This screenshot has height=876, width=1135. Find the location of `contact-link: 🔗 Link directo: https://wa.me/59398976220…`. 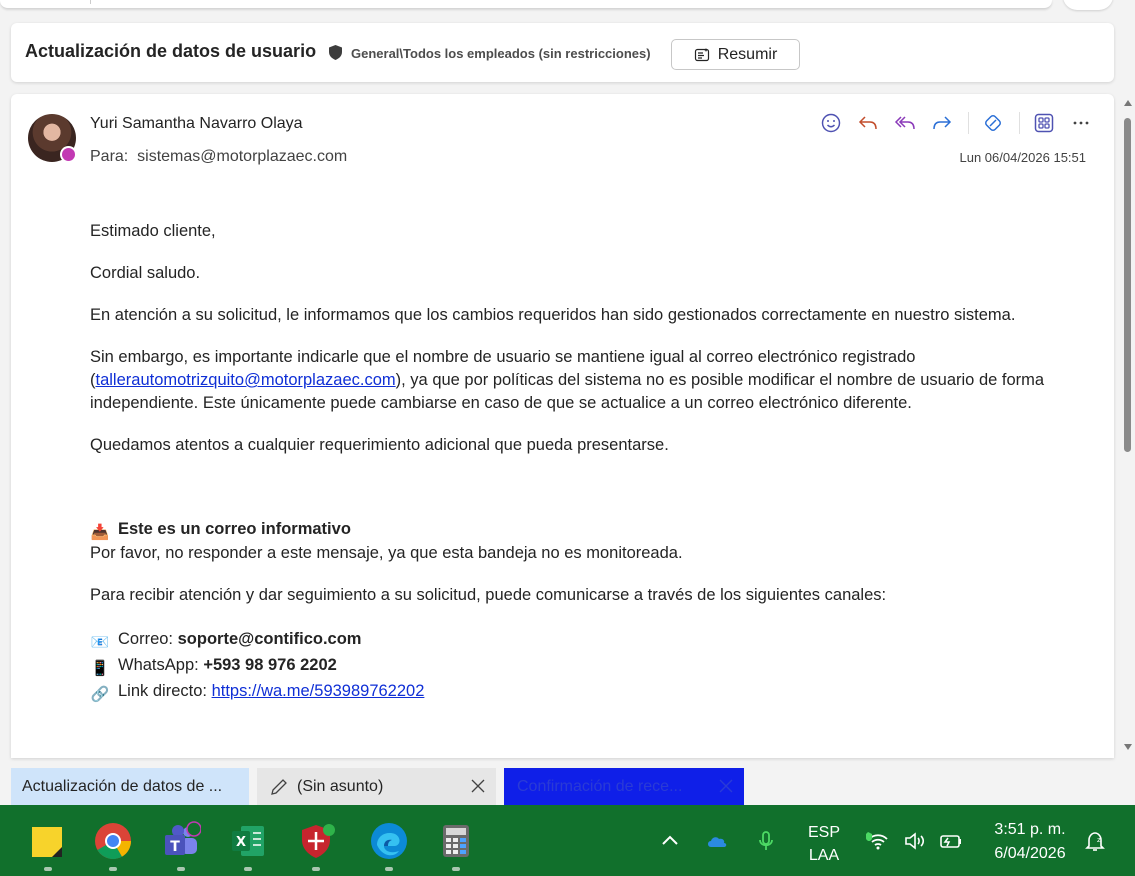

contact-link: 🔗 Link directo: https://wa.me/59398976220… is located at coordinates (585, 691).